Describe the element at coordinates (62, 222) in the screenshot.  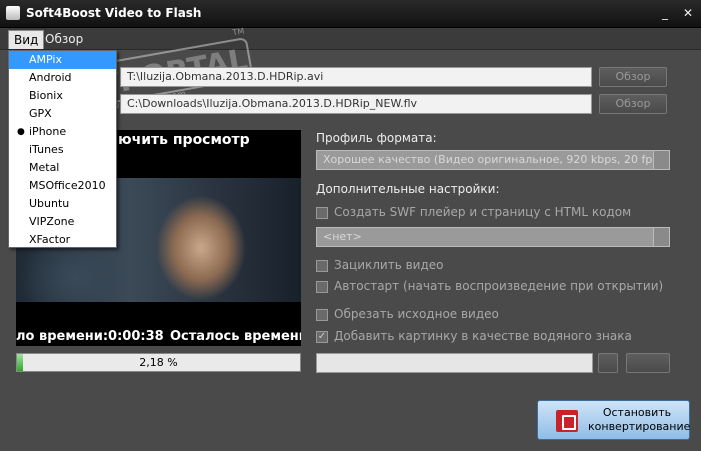
I see `skin-item-vipzone: VIPZone` at that location.